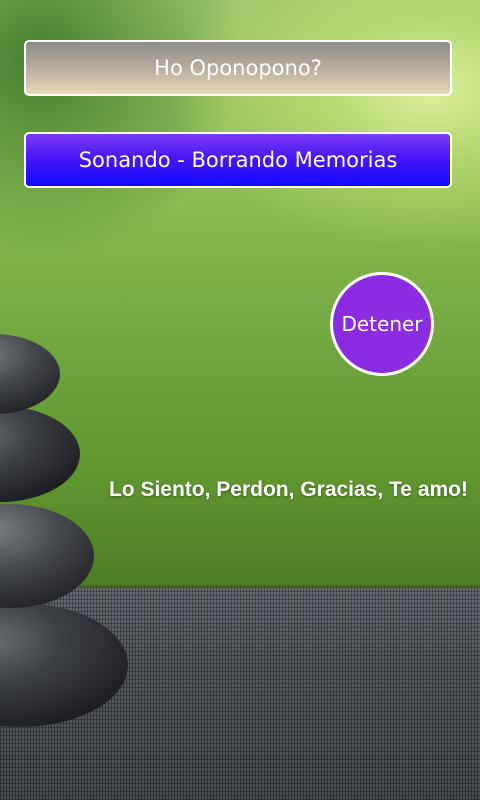  Describe the element at coordinates (238, 68) in the screenshot. I see `what-is-hooponopono-button: Ho Oponopono?` at that location.